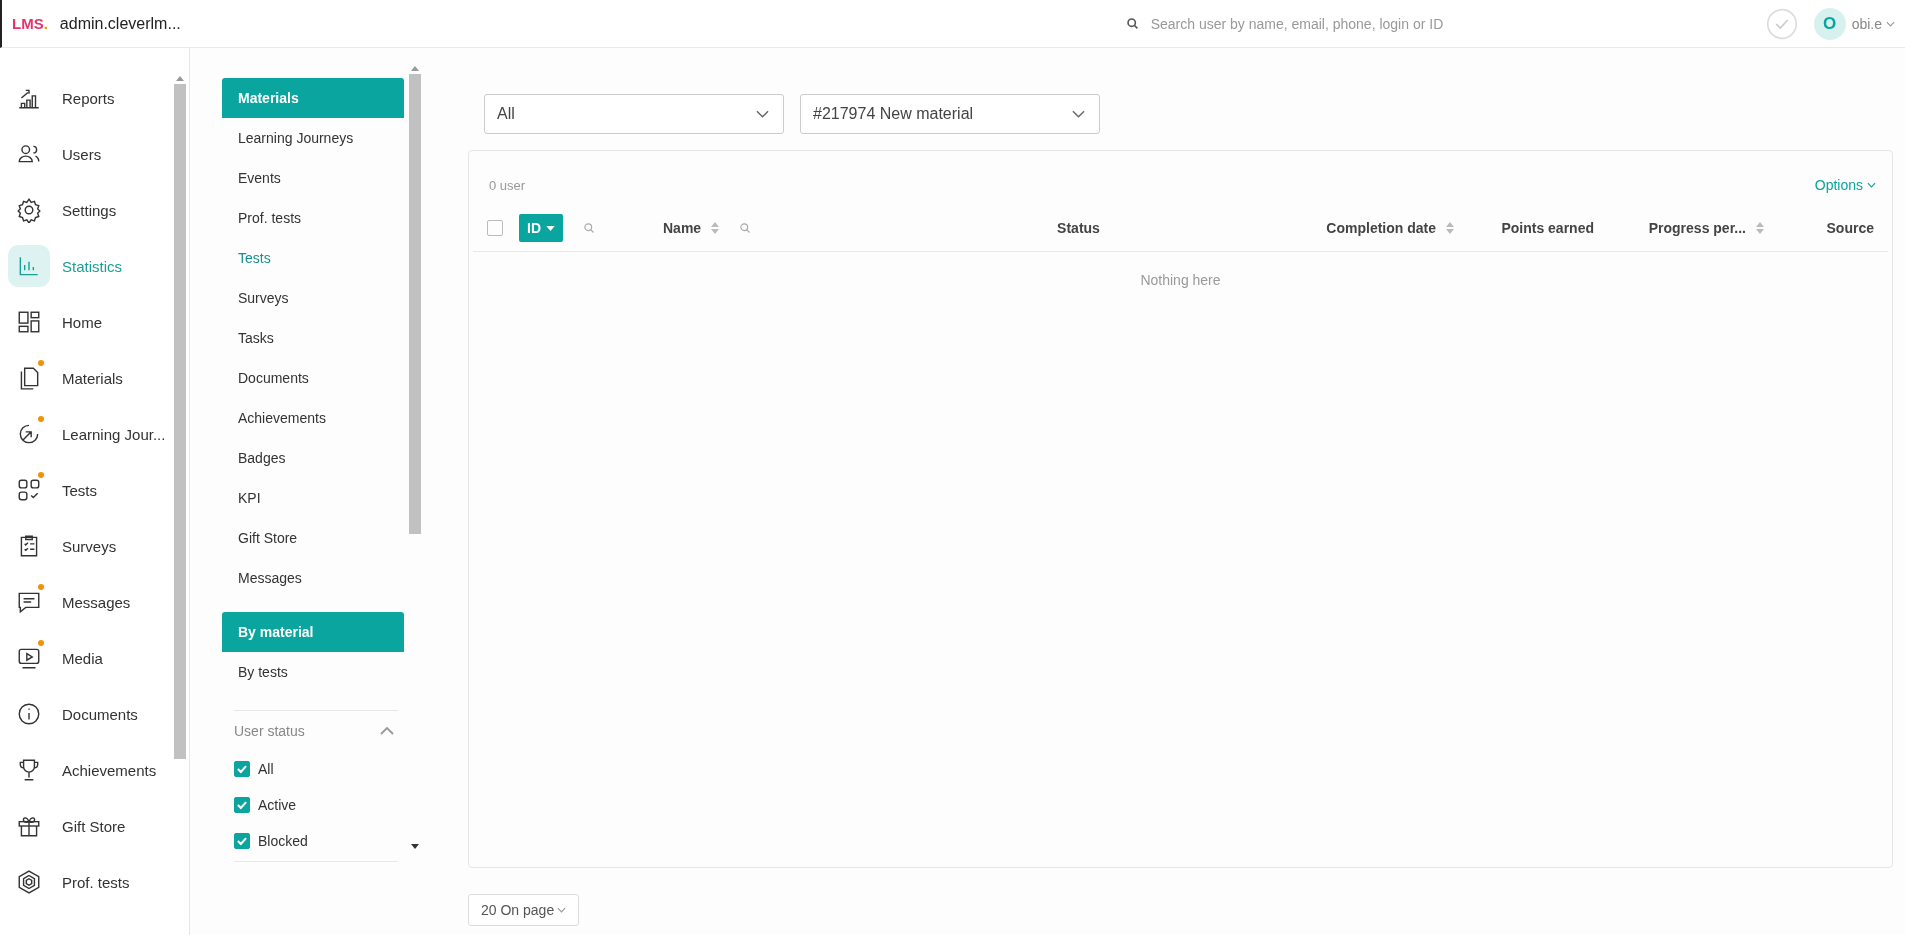 This screenshot has width=1905, height=935. What do you see at coordinates (86, 770) in the screenshot?
I see `sidebar-item: Achievements` at bounding box center [86, 770].